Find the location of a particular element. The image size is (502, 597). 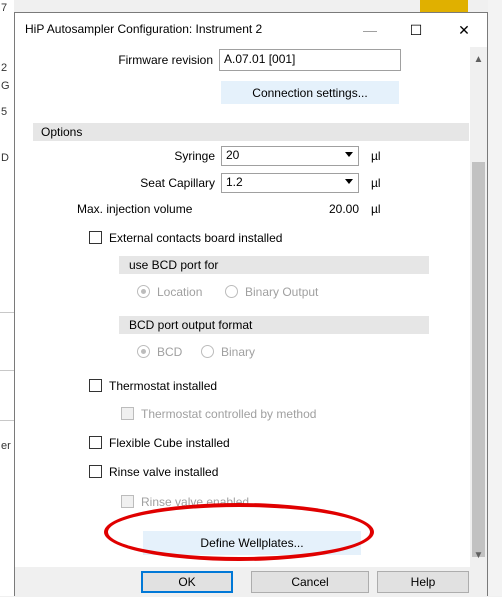

scroll-up-icon: ▲ is located at coordinates (478, 59).